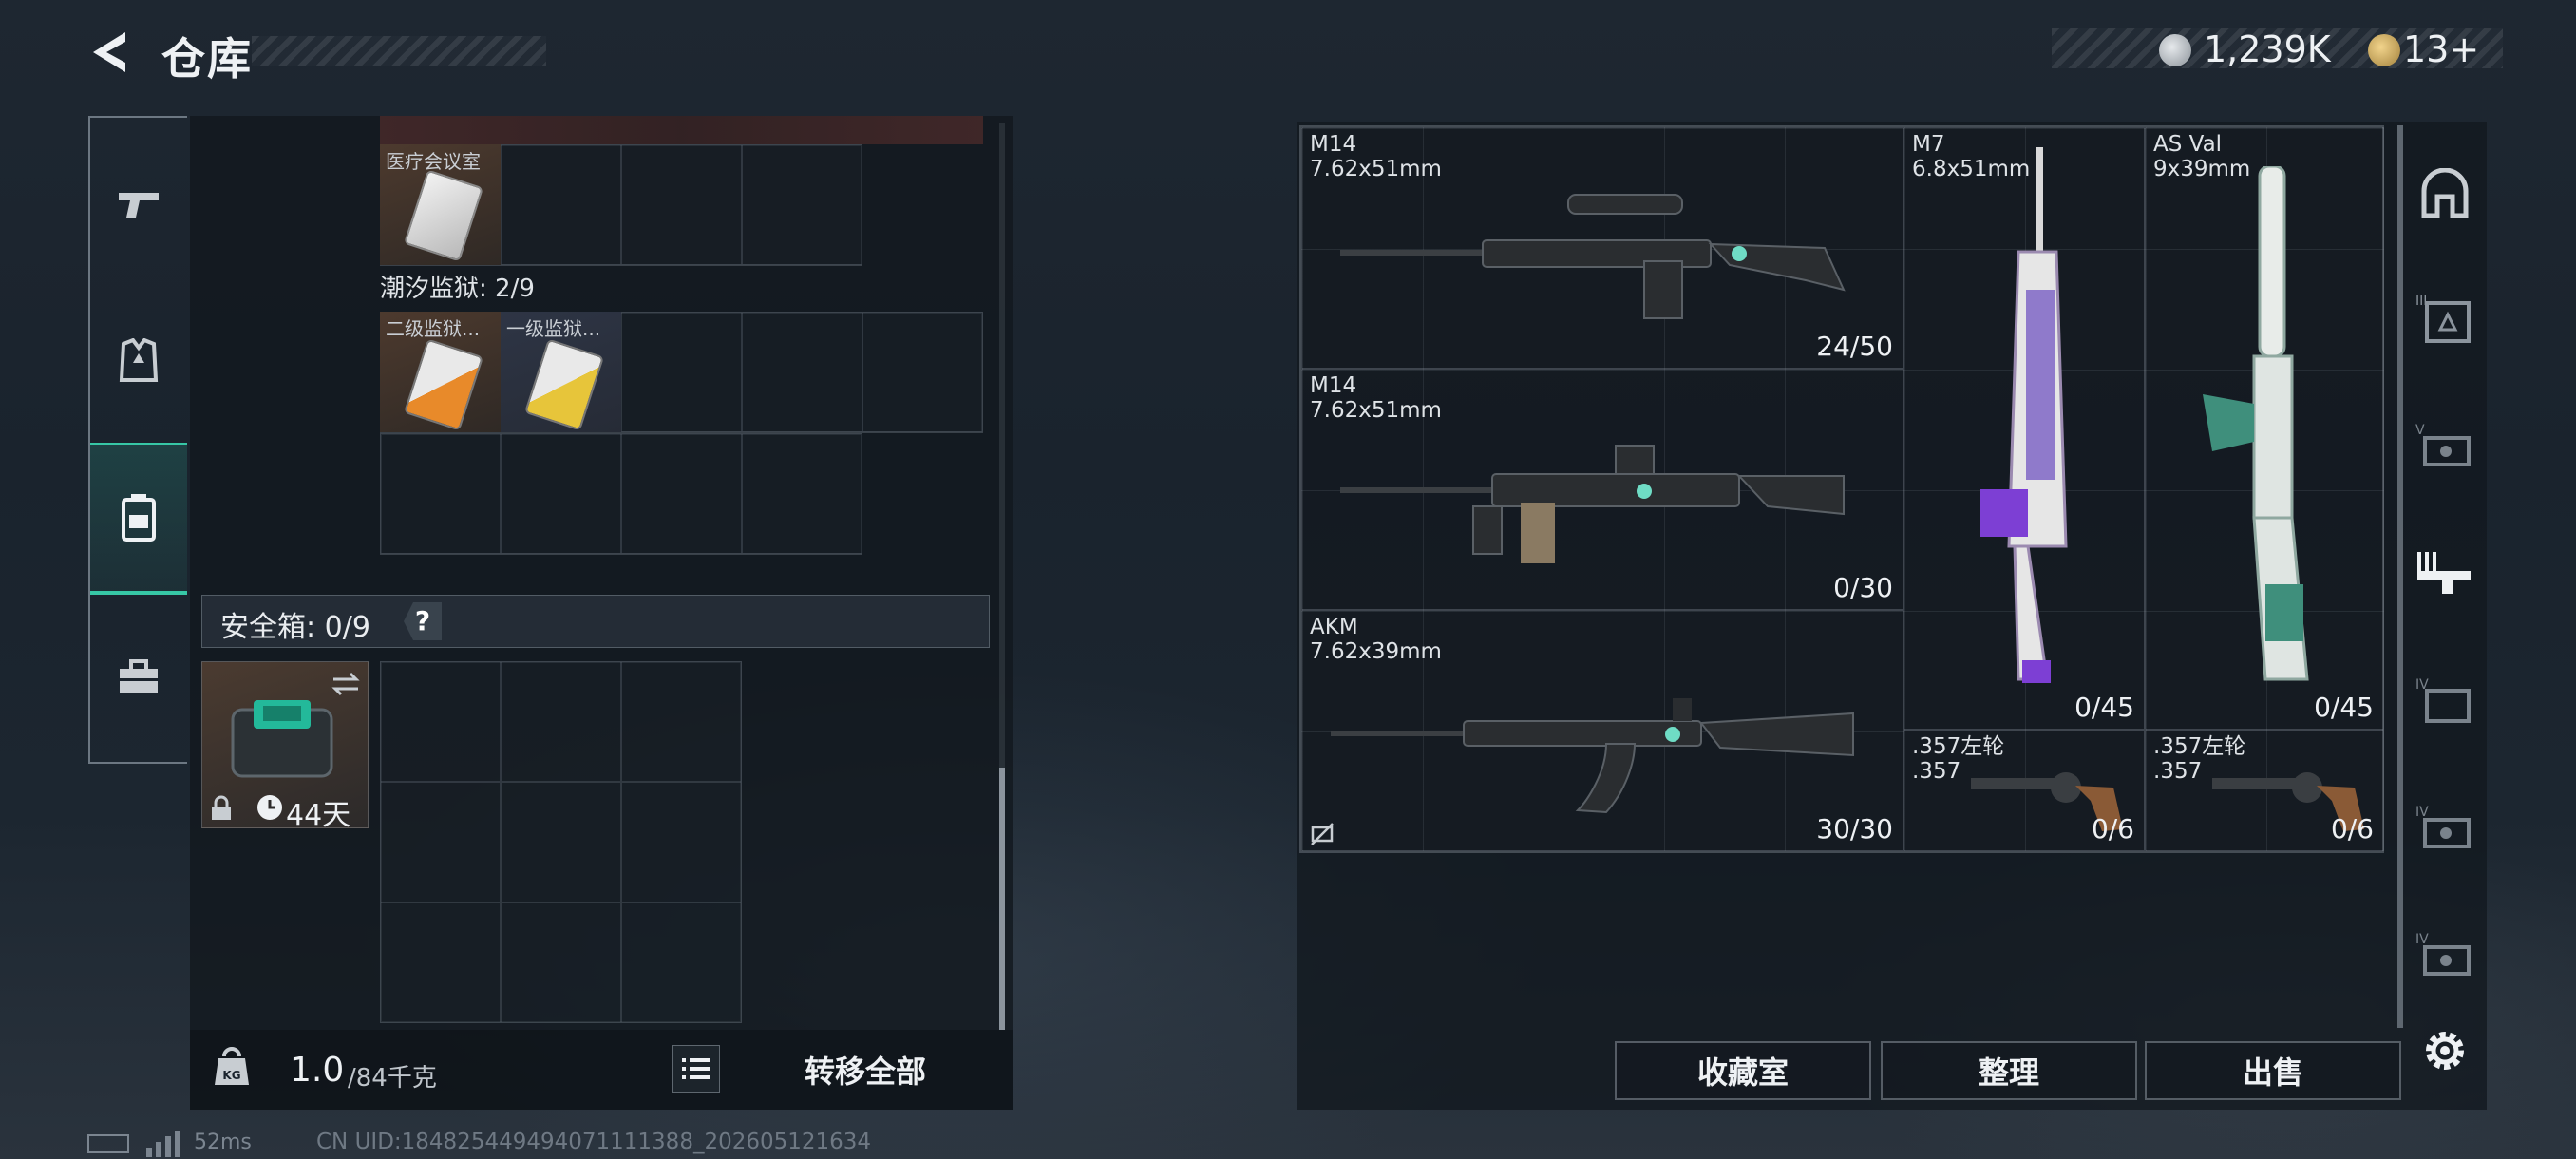 The image size is (2576, 1159). I want to click on item-label: 医疗会议室, so click(433, 161).